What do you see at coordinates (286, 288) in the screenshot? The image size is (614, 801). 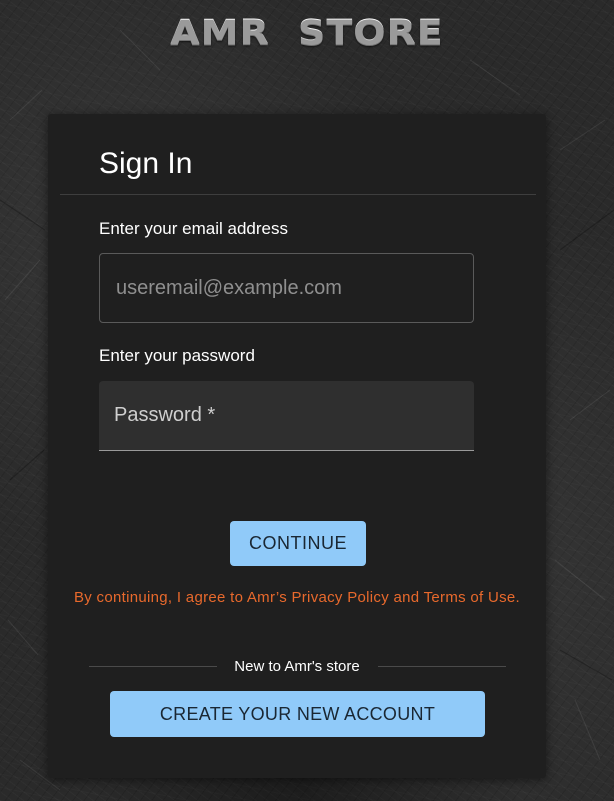 I see `email-input` at bounding box center [286, 288].